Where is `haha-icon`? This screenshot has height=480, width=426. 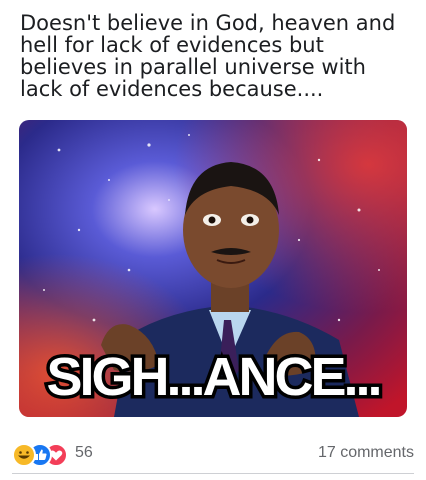 haha-icon is located at coordinates (24, 455).